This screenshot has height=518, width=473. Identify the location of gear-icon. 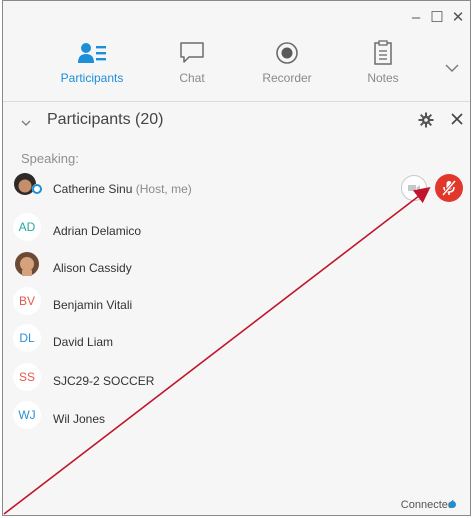
(426, 122).